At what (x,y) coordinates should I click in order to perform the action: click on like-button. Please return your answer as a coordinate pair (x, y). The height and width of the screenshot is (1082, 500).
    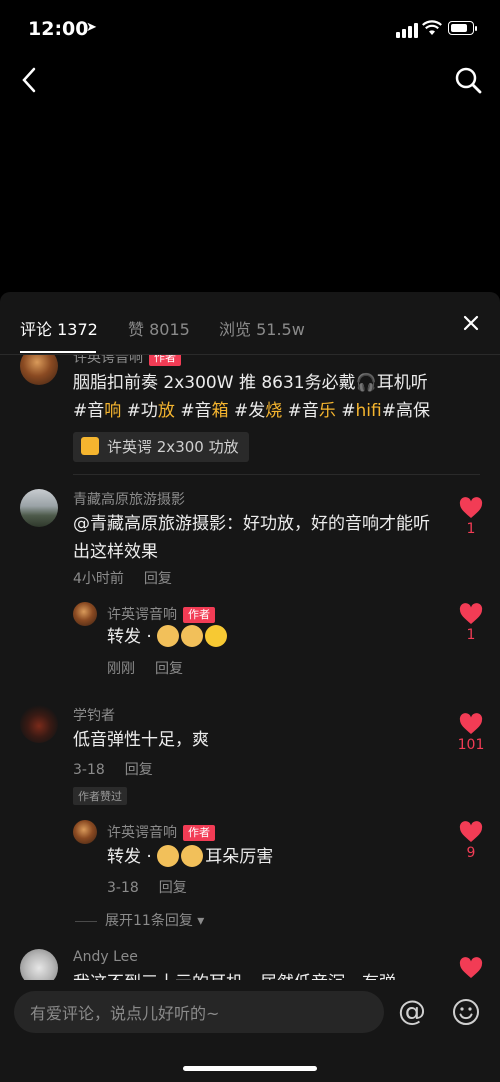
    Looking at the image, I should click on (471, 968).